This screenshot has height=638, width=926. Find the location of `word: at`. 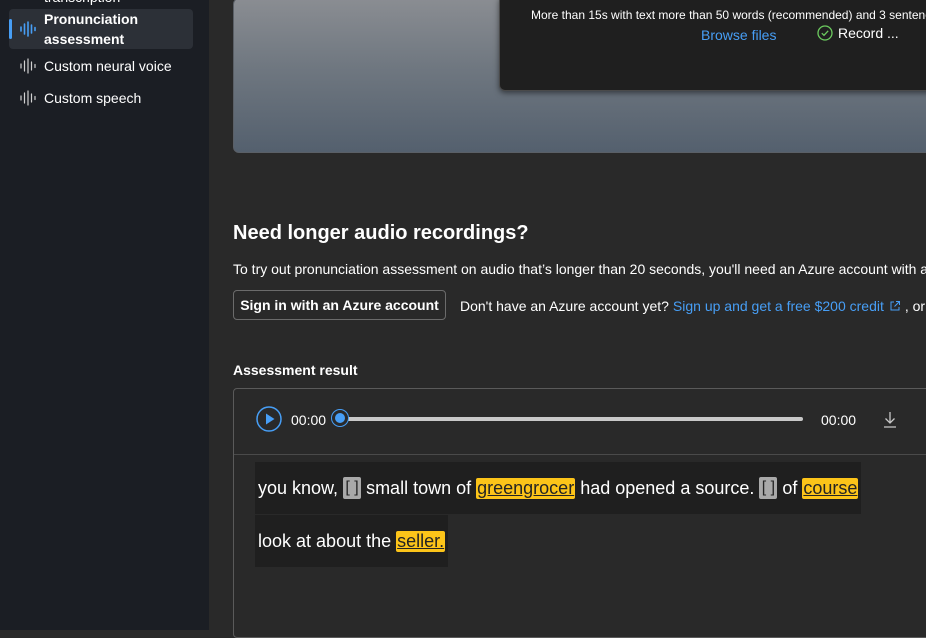

word: at is located at coordinates (304, 540).